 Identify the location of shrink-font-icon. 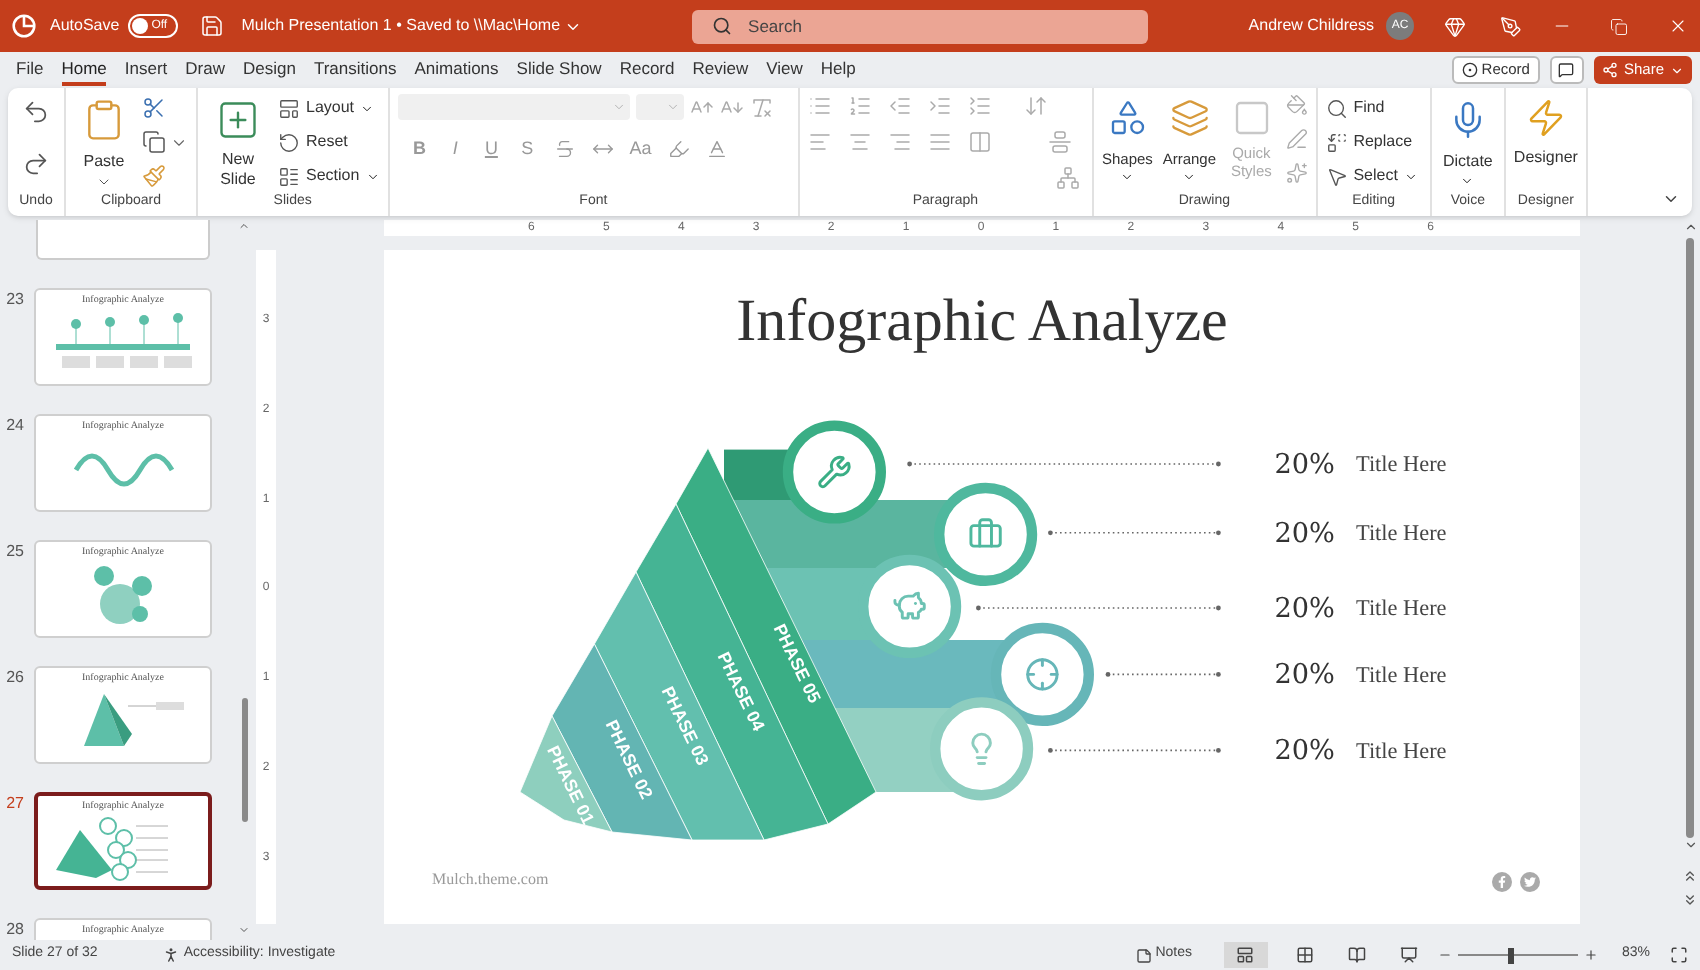
(731, 107).